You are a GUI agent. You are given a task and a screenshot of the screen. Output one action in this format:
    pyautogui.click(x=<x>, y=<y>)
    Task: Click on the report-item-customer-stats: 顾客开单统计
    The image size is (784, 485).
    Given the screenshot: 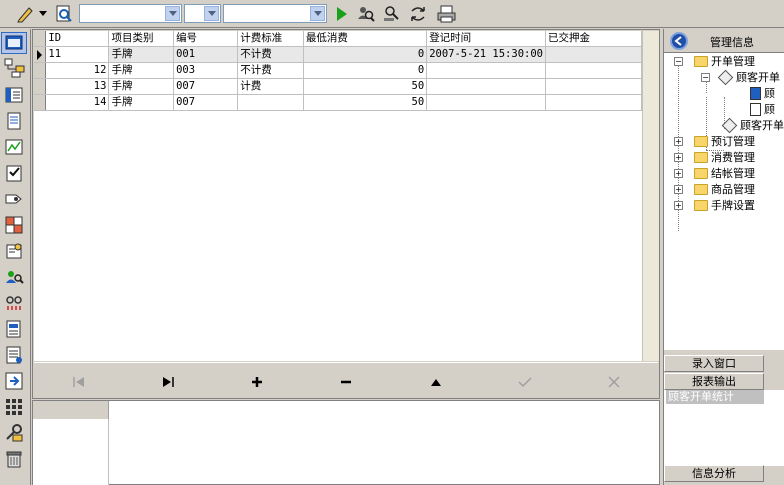 What is the action you would take?
    pyautogui.click(x=715, y=397)
    